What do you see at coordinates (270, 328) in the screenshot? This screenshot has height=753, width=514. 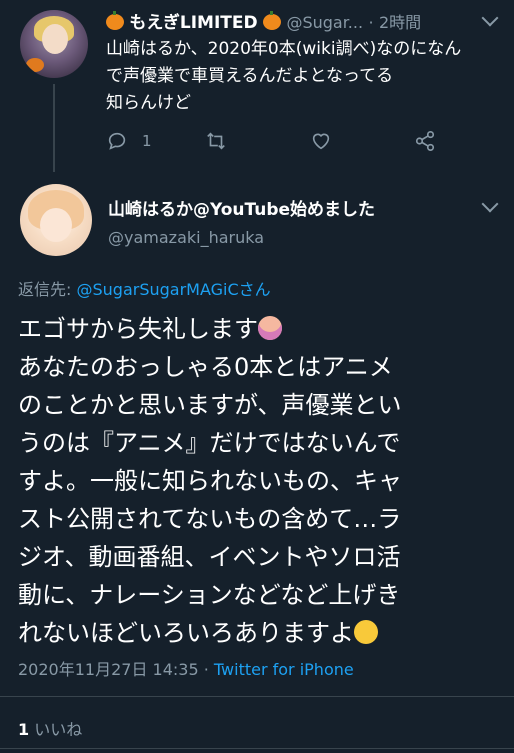 I see `woman-tipping-hand-emoji-icon` at bounding box center [270, 328].